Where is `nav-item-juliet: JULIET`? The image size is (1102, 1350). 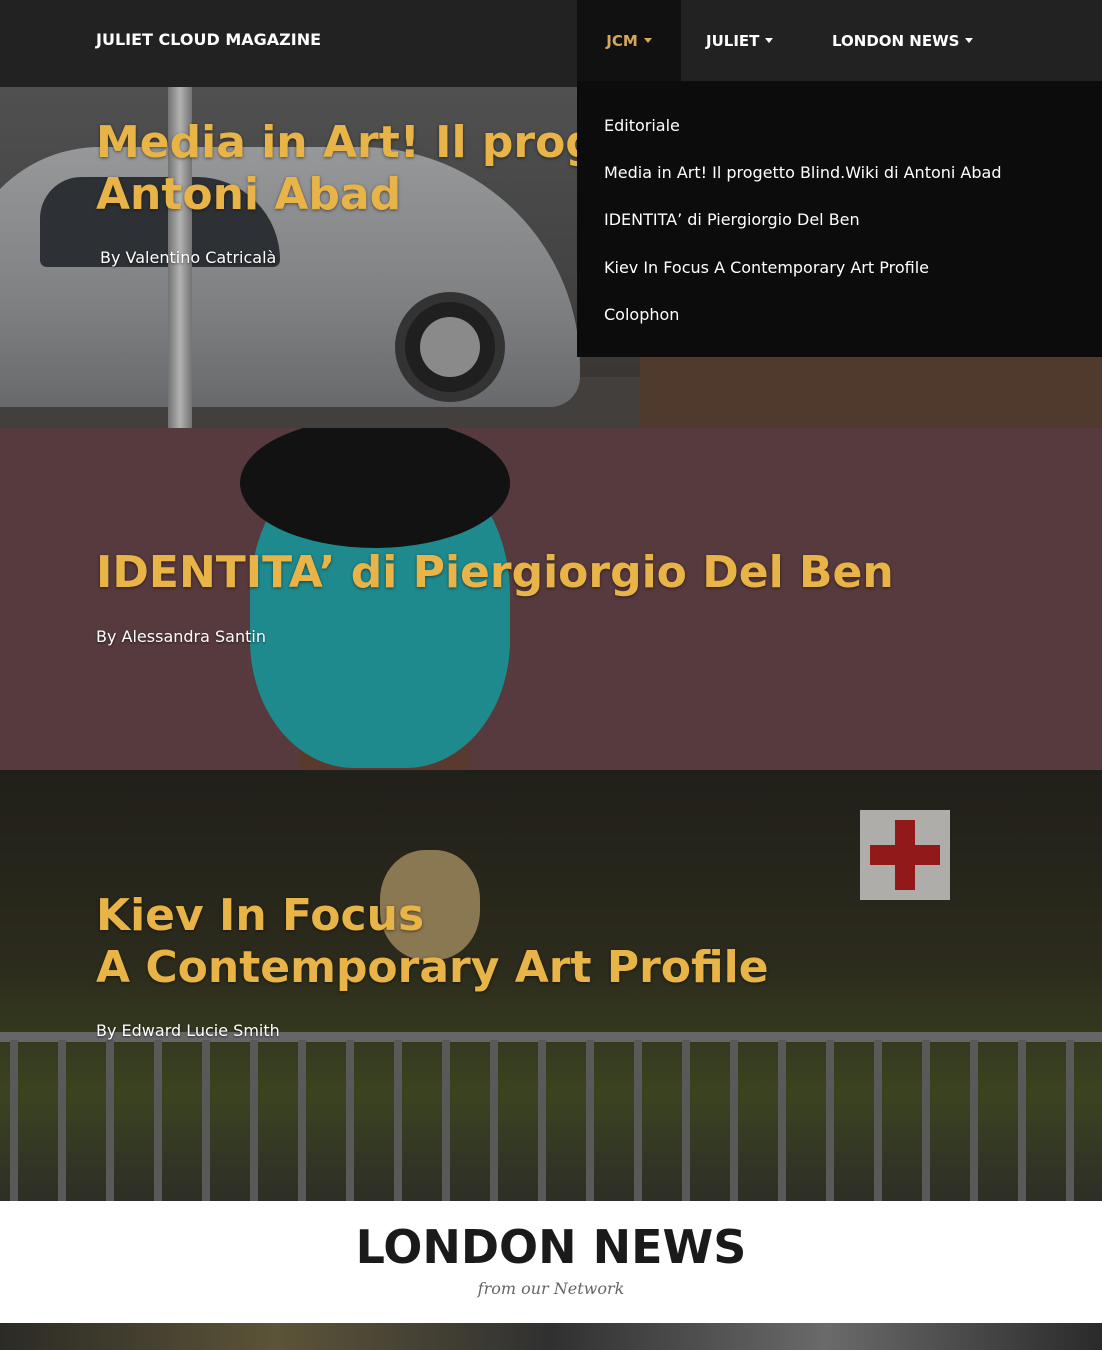
nav-item-juliet: JULIET is located at coordinates (740, 40).